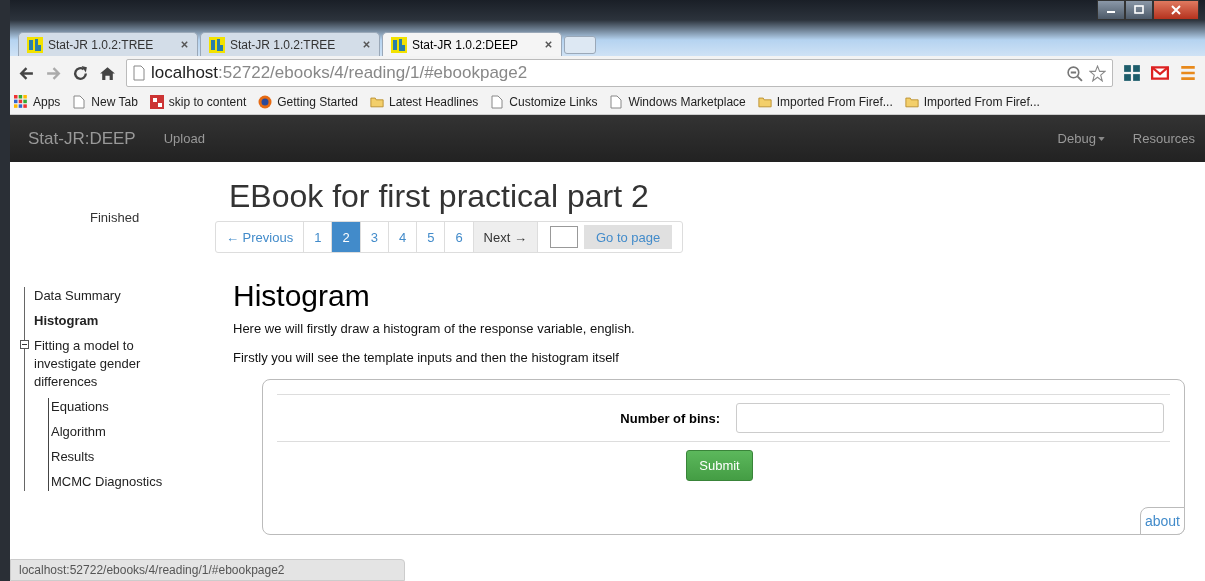 The width and height of the screenshot is (1205, 581). Describe the element at coordinates (99, 364) in the screenshot. I see `tree-item: Fitting a model to investigate gender differences` at that location.